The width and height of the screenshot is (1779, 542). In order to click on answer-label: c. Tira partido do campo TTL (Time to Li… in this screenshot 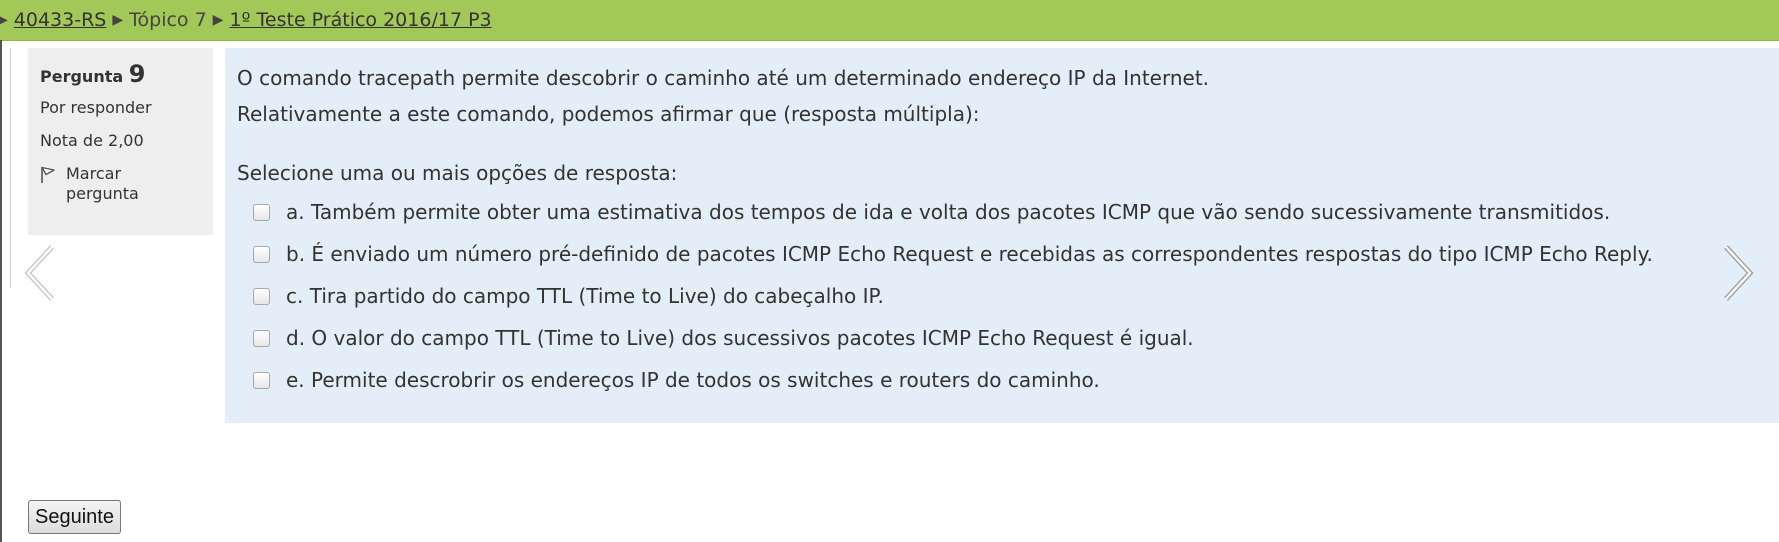, I will do `click(585, 296)`.